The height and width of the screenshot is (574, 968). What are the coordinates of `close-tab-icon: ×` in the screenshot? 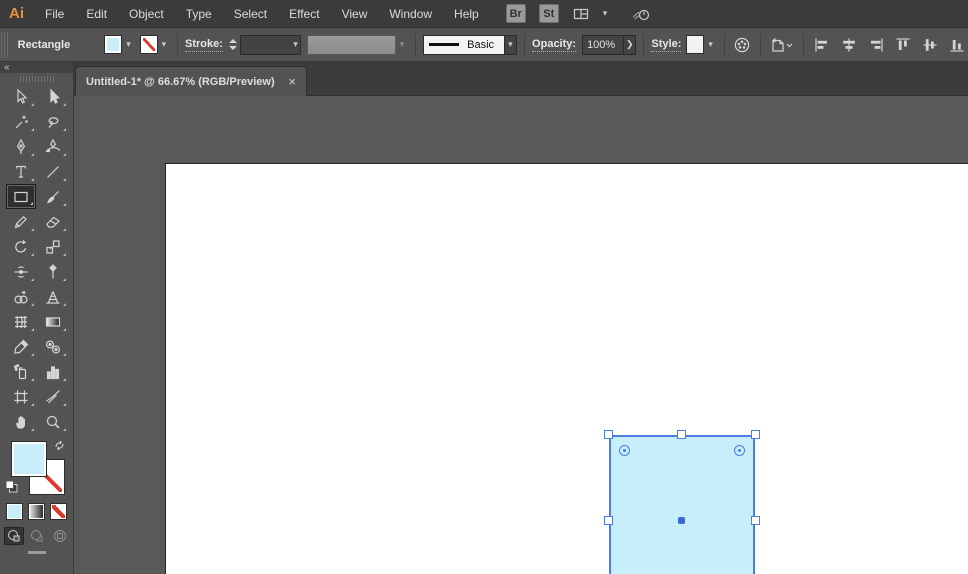 It's located at (292, 81).